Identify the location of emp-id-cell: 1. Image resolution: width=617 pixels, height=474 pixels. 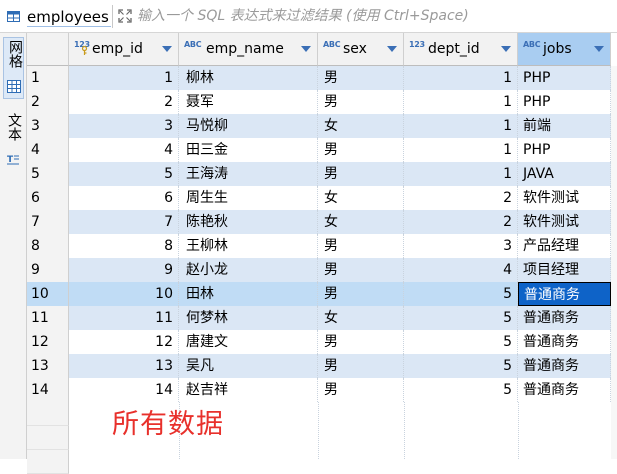
(124, 78).